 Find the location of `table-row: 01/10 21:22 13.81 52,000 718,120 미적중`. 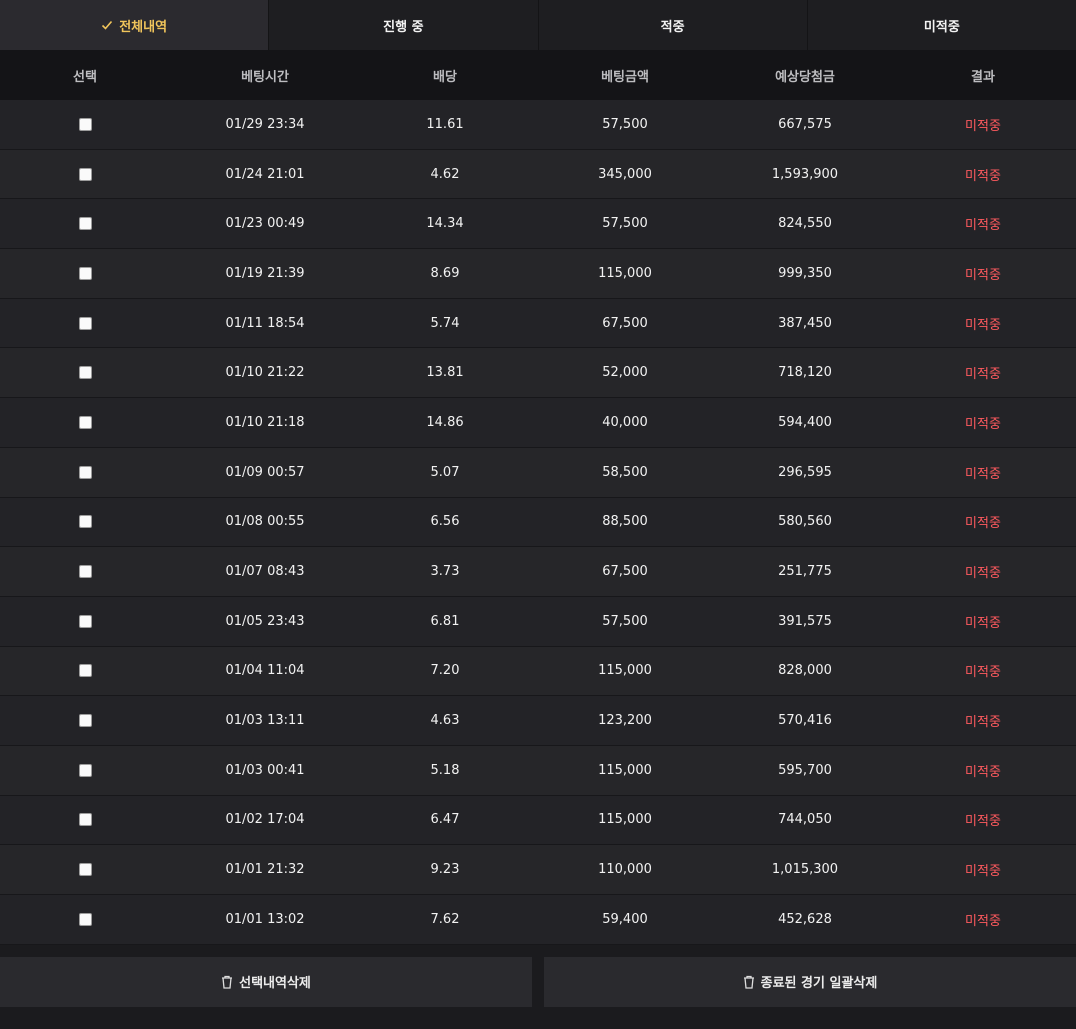

table-row: 01/10 21:22 13.81 52,000 718,120 미적중 is located at coordinates (538, 373).